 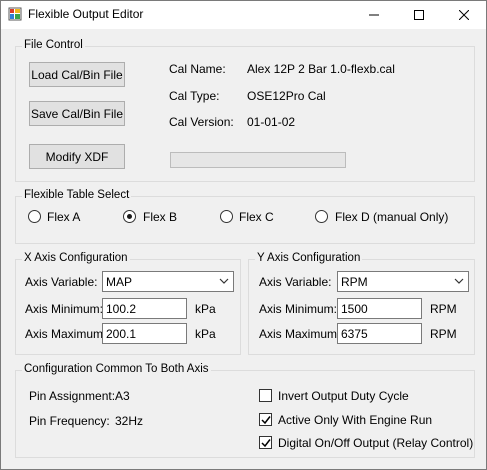 What do you see at coordinates (201, 122) in the screenshot?
I see `cal-version-label: Cal Version:` at bounding box center [201, 122].